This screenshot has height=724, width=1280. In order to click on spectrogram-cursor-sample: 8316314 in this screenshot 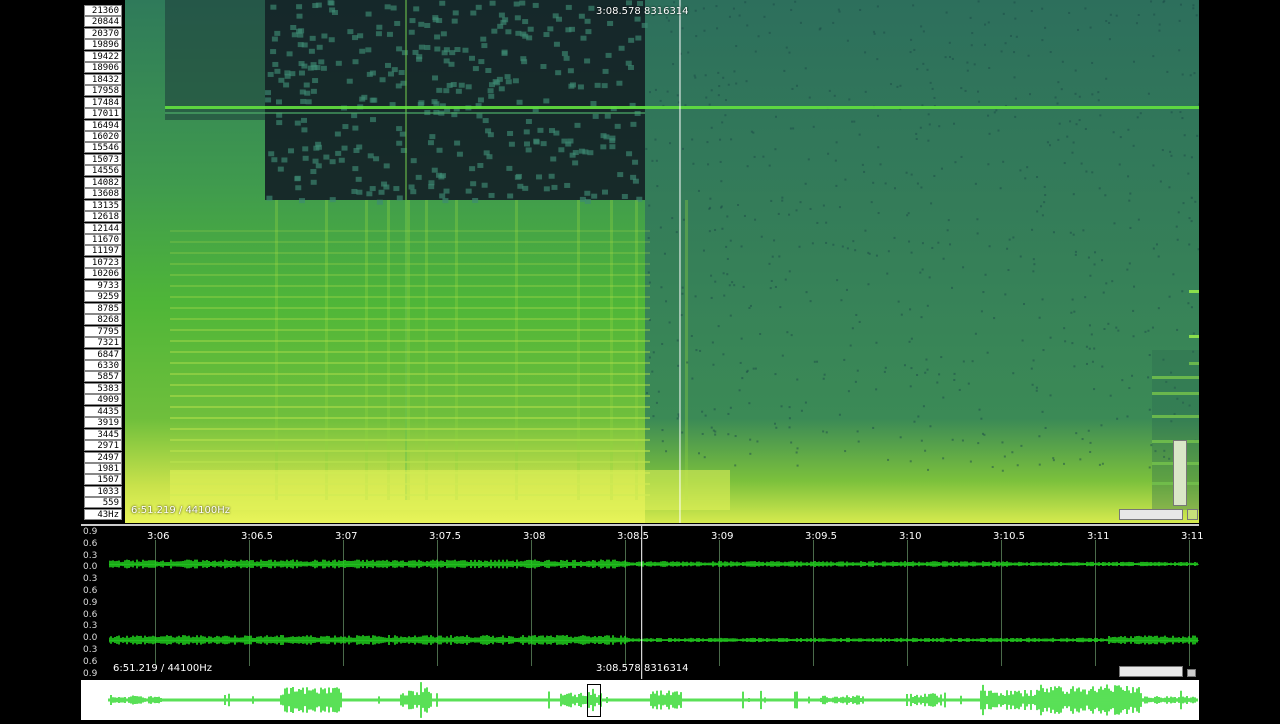, I will do `click(666, 11)`.